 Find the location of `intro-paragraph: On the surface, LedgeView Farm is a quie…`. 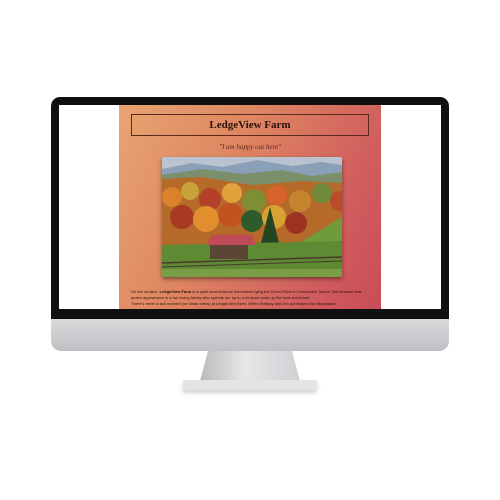

intro-paragraph: On the surface, LedgeView Farm is a quie… is located at coordinates (251, 298).